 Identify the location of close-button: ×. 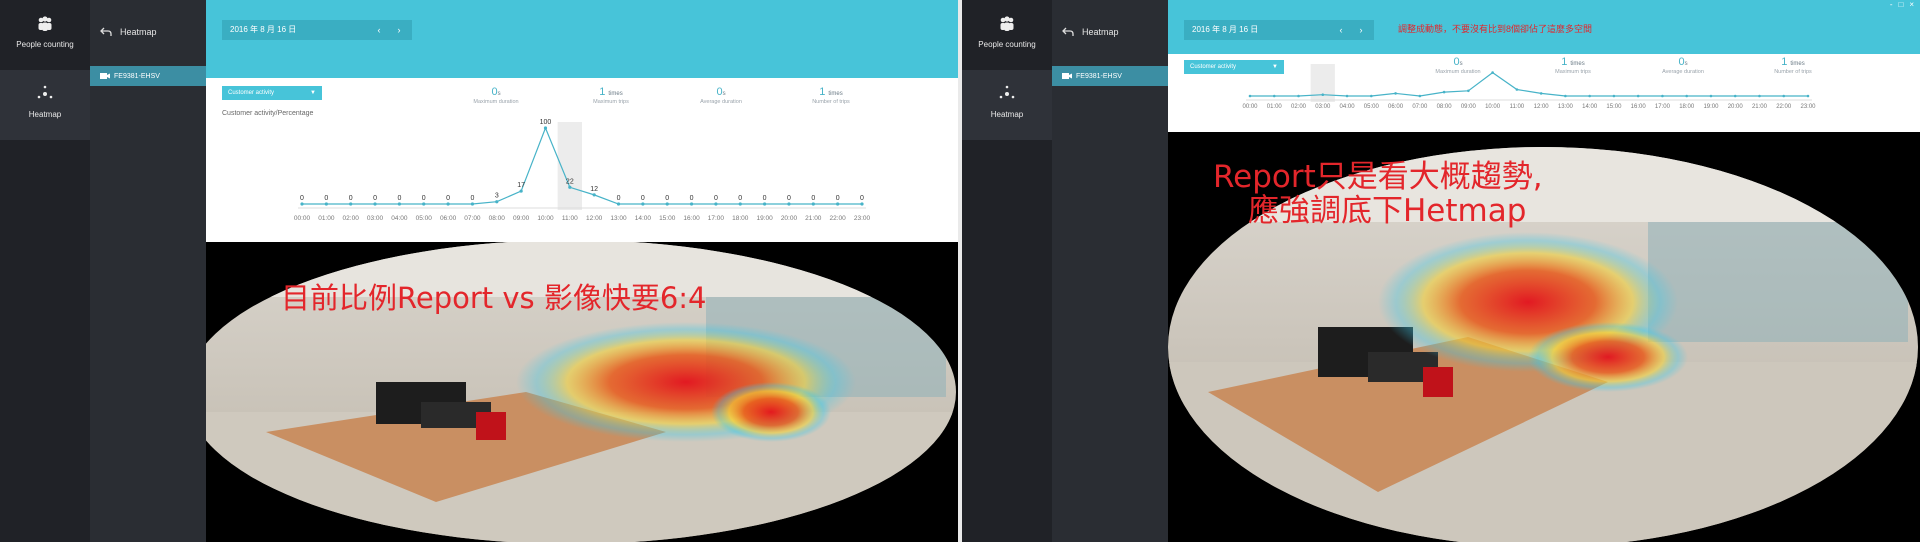
(1911, 6).